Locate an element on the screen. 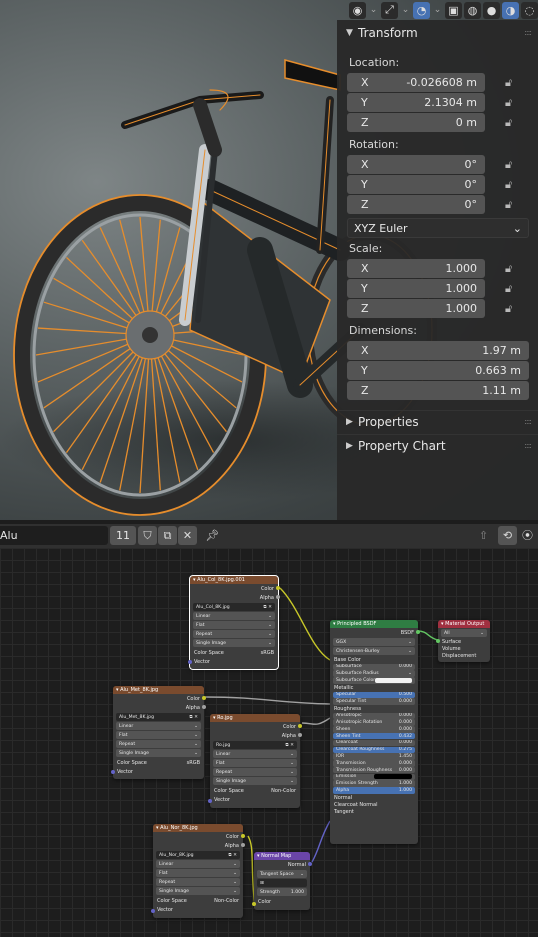 The height and width of the screenshot is (937, 538). bsdf-input-base-color: Base Color is located at coordinates (374, 659).